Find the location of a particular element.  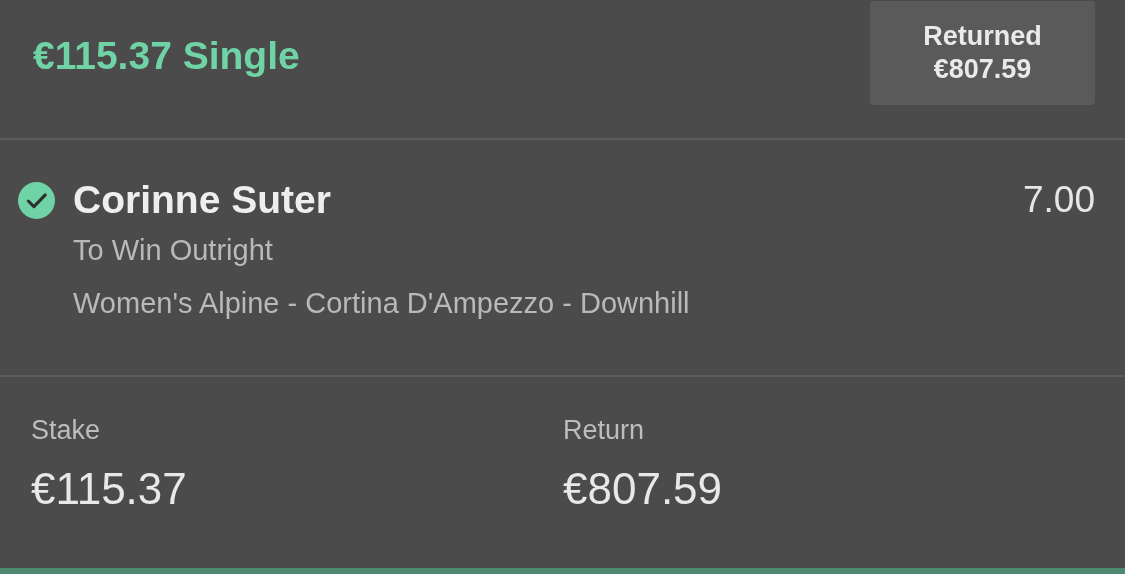

summary-value: €115.37 is located at coordinates (109, 489).